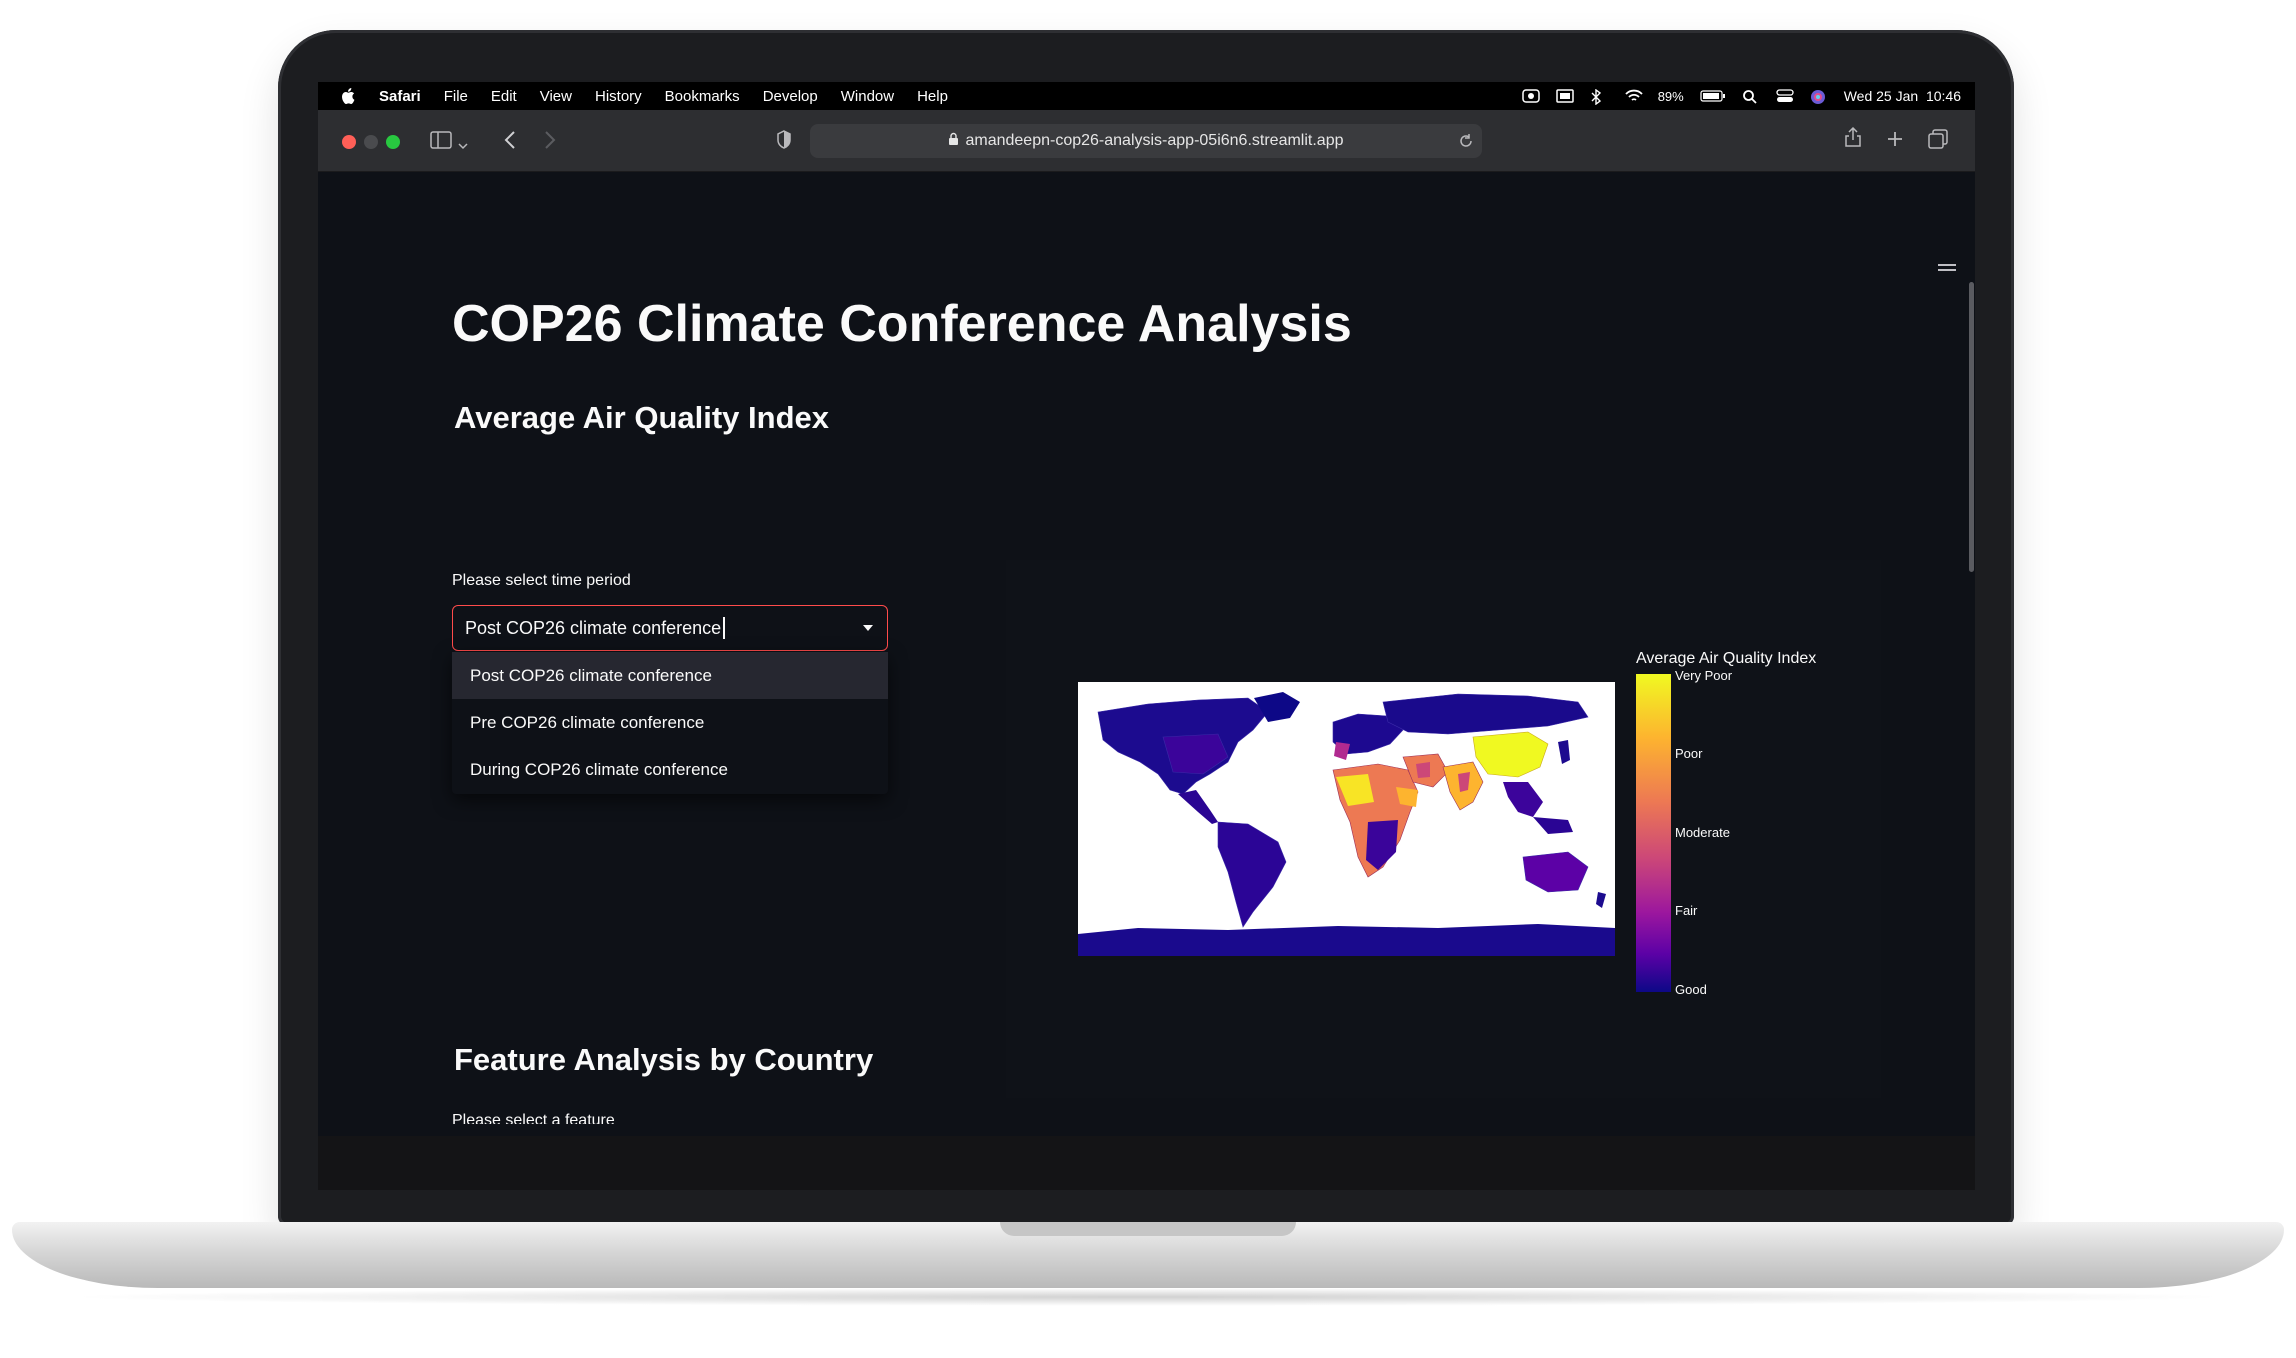  I want to click on colorbar-tick-poor: Poor, so click(1689, 753).